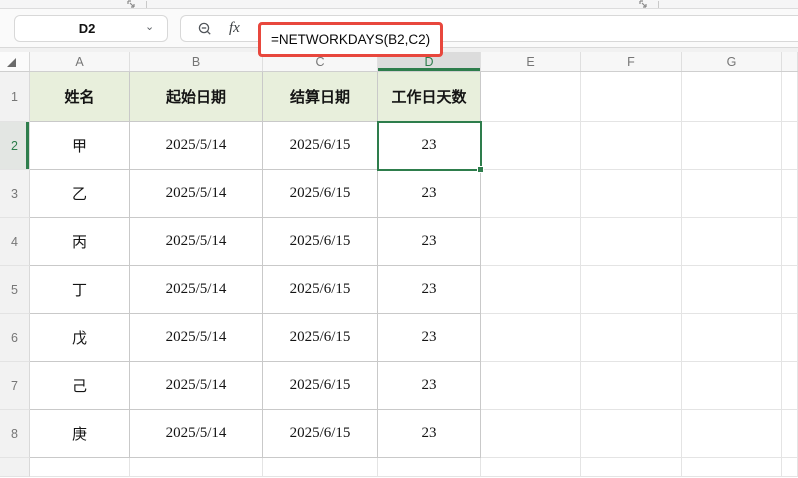 Image resolution: width=798 pixels, height=478 pixels. Describe the element at coordinates (80, 61) in the screenshot. I see `column-header-A: A` at that location.